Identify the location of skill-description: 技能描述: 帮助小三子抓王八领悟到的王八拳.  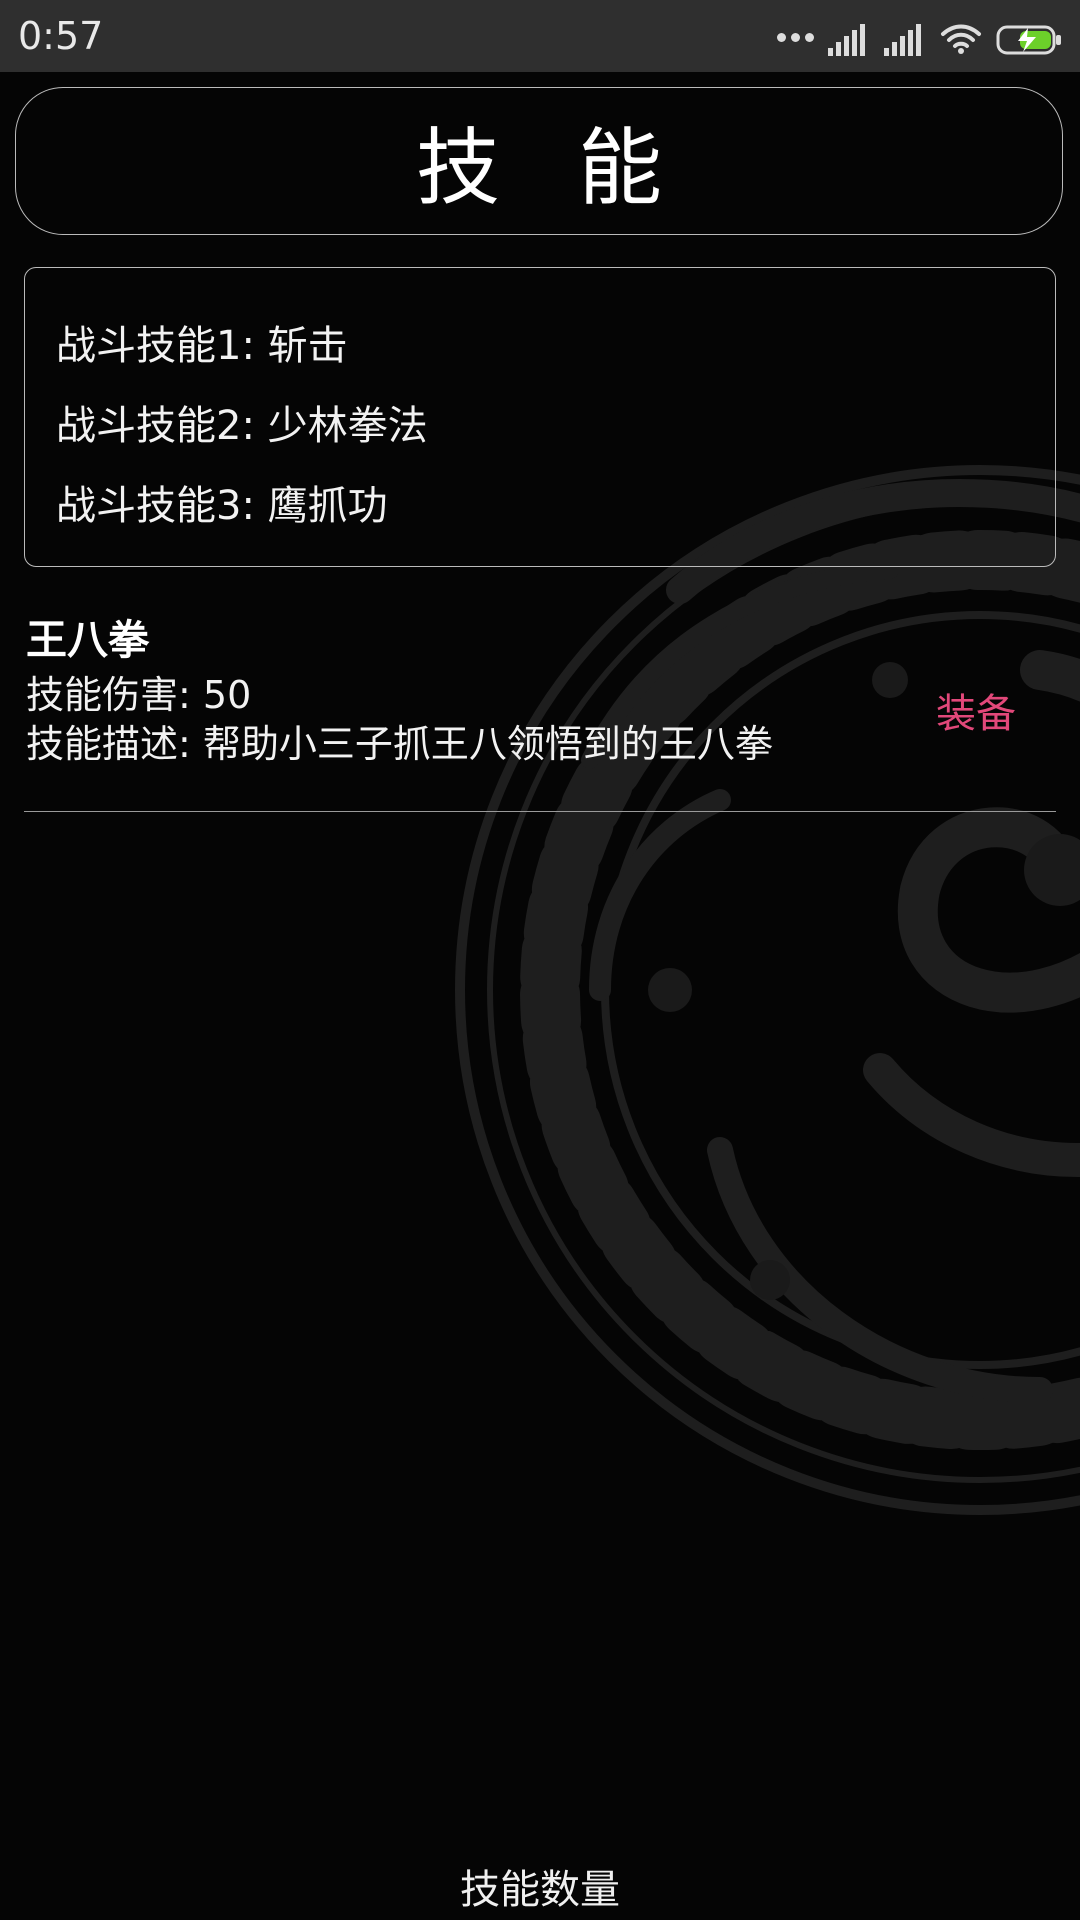
(399, 744).